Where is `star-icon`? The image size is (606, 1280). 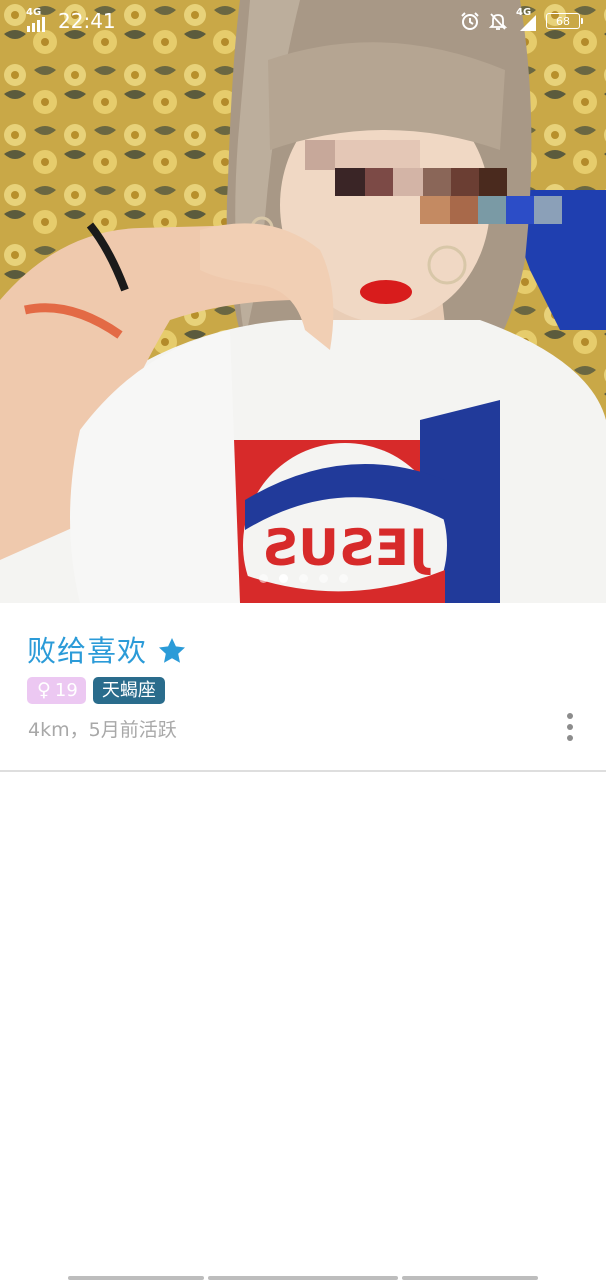
star-icon is located at coordinates (172, 650).